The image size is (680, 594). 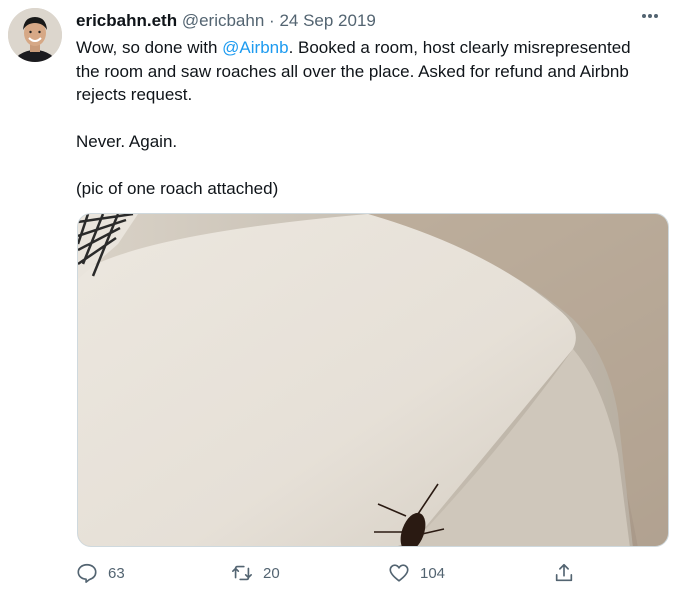 I want to click on more-options-button, so click(x=650, y=16).